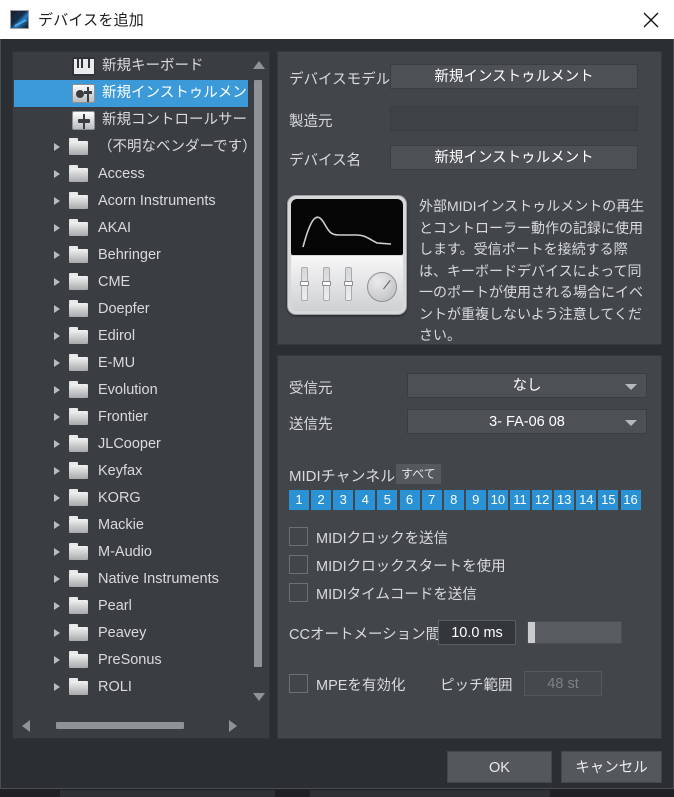 The image size is (674, 797). What do you see at coordinates (26, 726) in the screenshot?
I see `scroll-left-icon` at bounding box center [26, 726].